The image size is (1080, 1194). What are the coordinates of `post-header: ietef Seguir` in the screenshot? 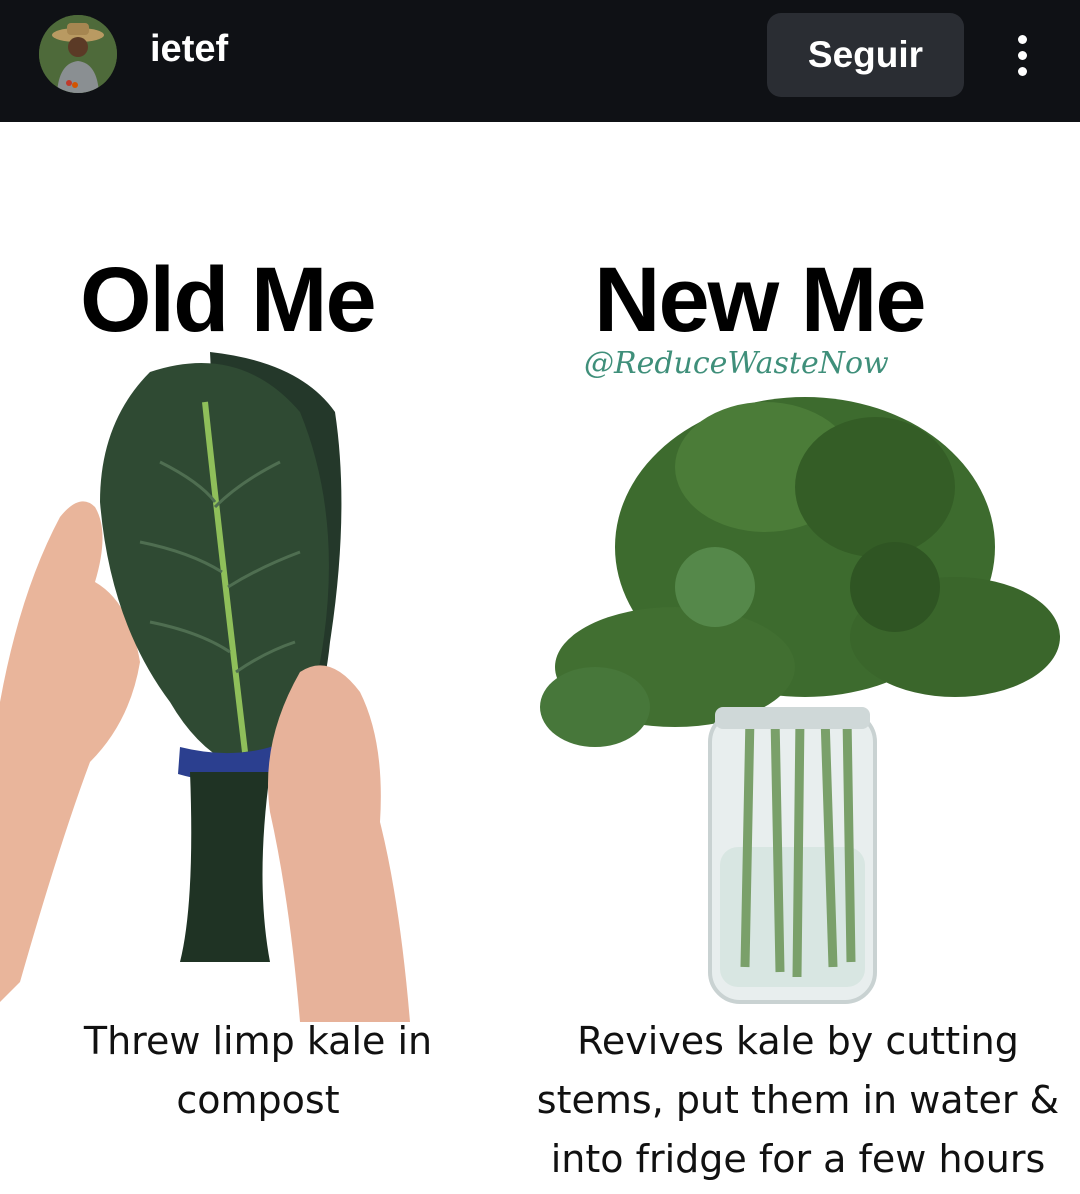 It's located at (540, 61).